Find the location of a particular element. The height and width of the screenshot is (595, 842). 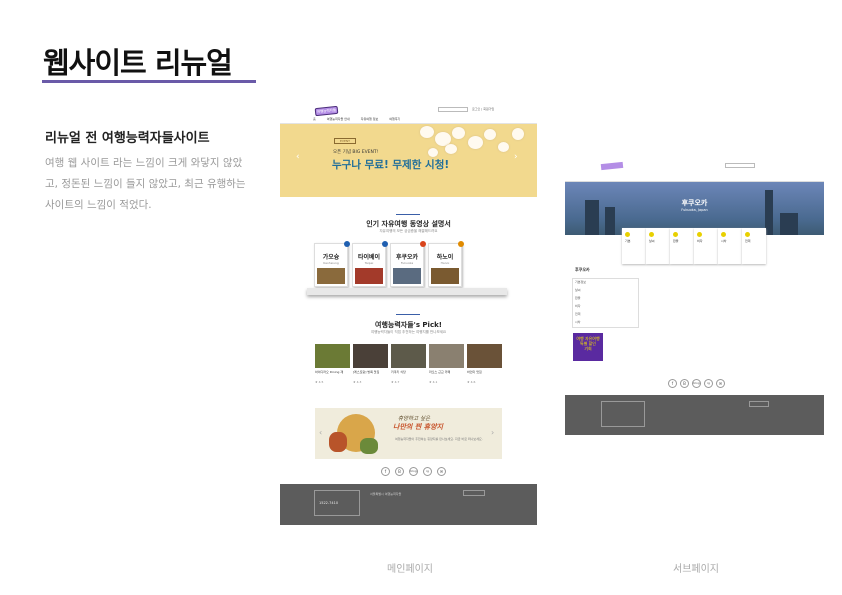

side-menu is located at coordinates (605, 303).